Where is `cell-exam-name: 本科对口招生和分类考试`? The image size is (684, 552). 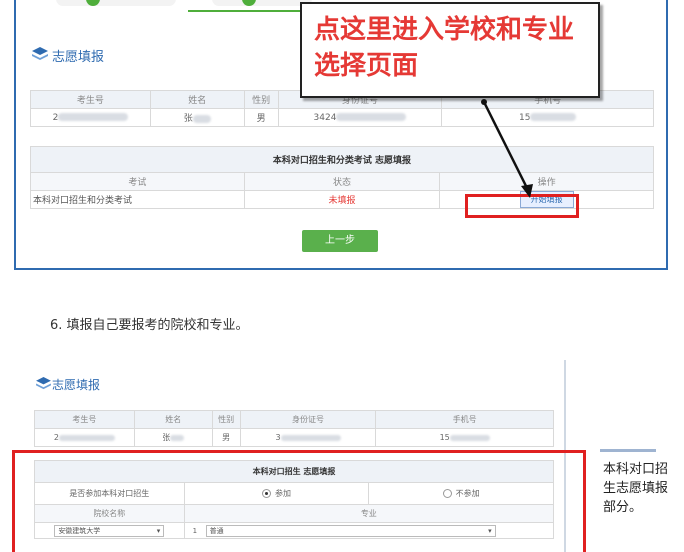
cell-exam-name: 本科对口招生和分类考试 is located at coordinates (137, 199).